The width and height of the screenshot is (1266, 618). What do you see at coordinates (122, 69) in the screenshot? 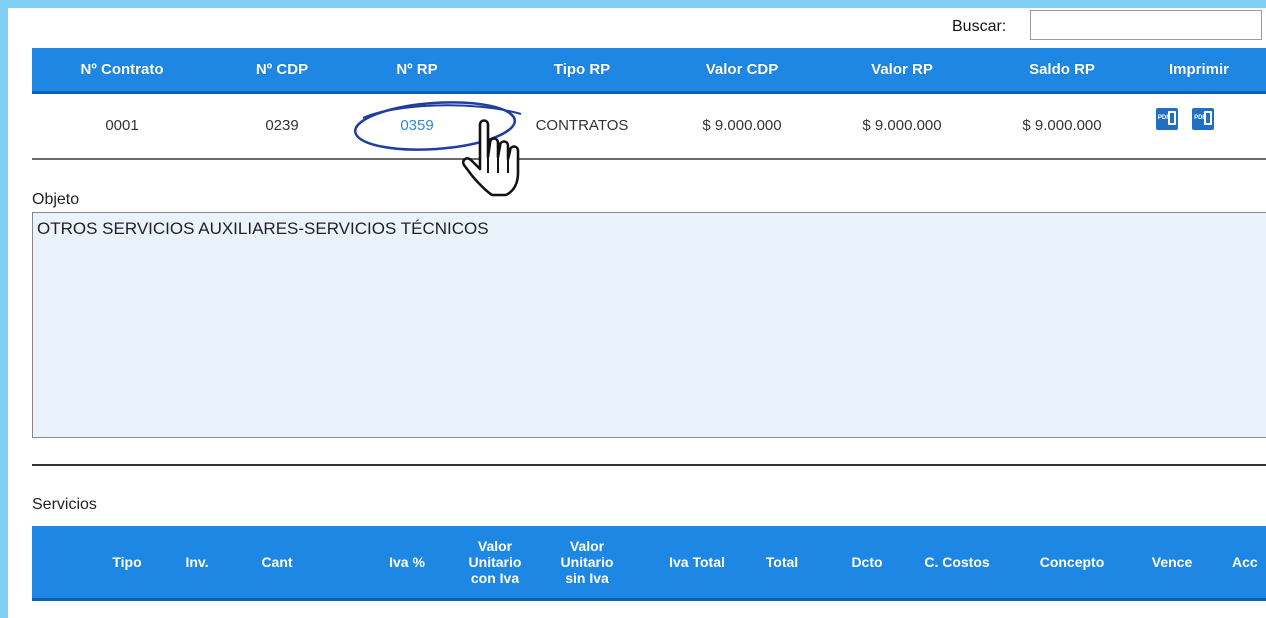
I see `header-contrato: Nº Contrato` at bounding box center [122, 69].